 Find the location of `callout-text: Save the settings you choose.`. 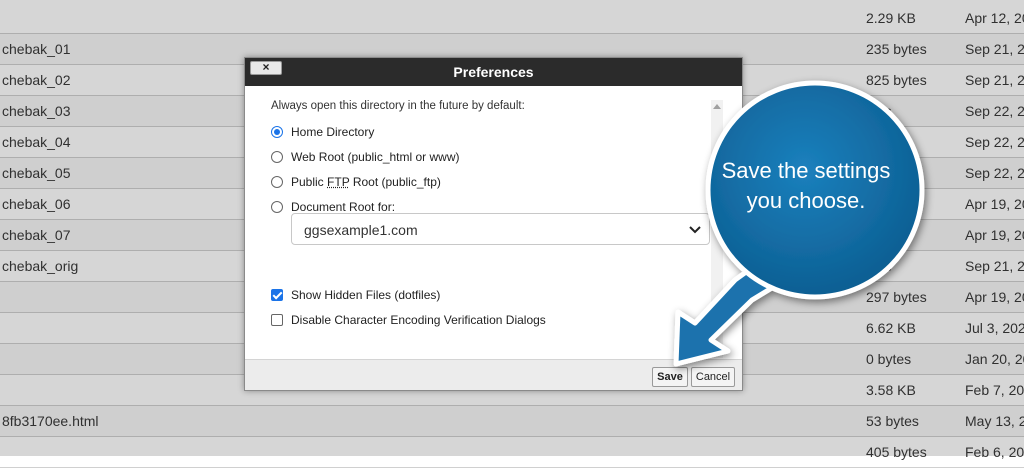

callout-text: Save the settings you choose. is located at coordinates (806, 186).